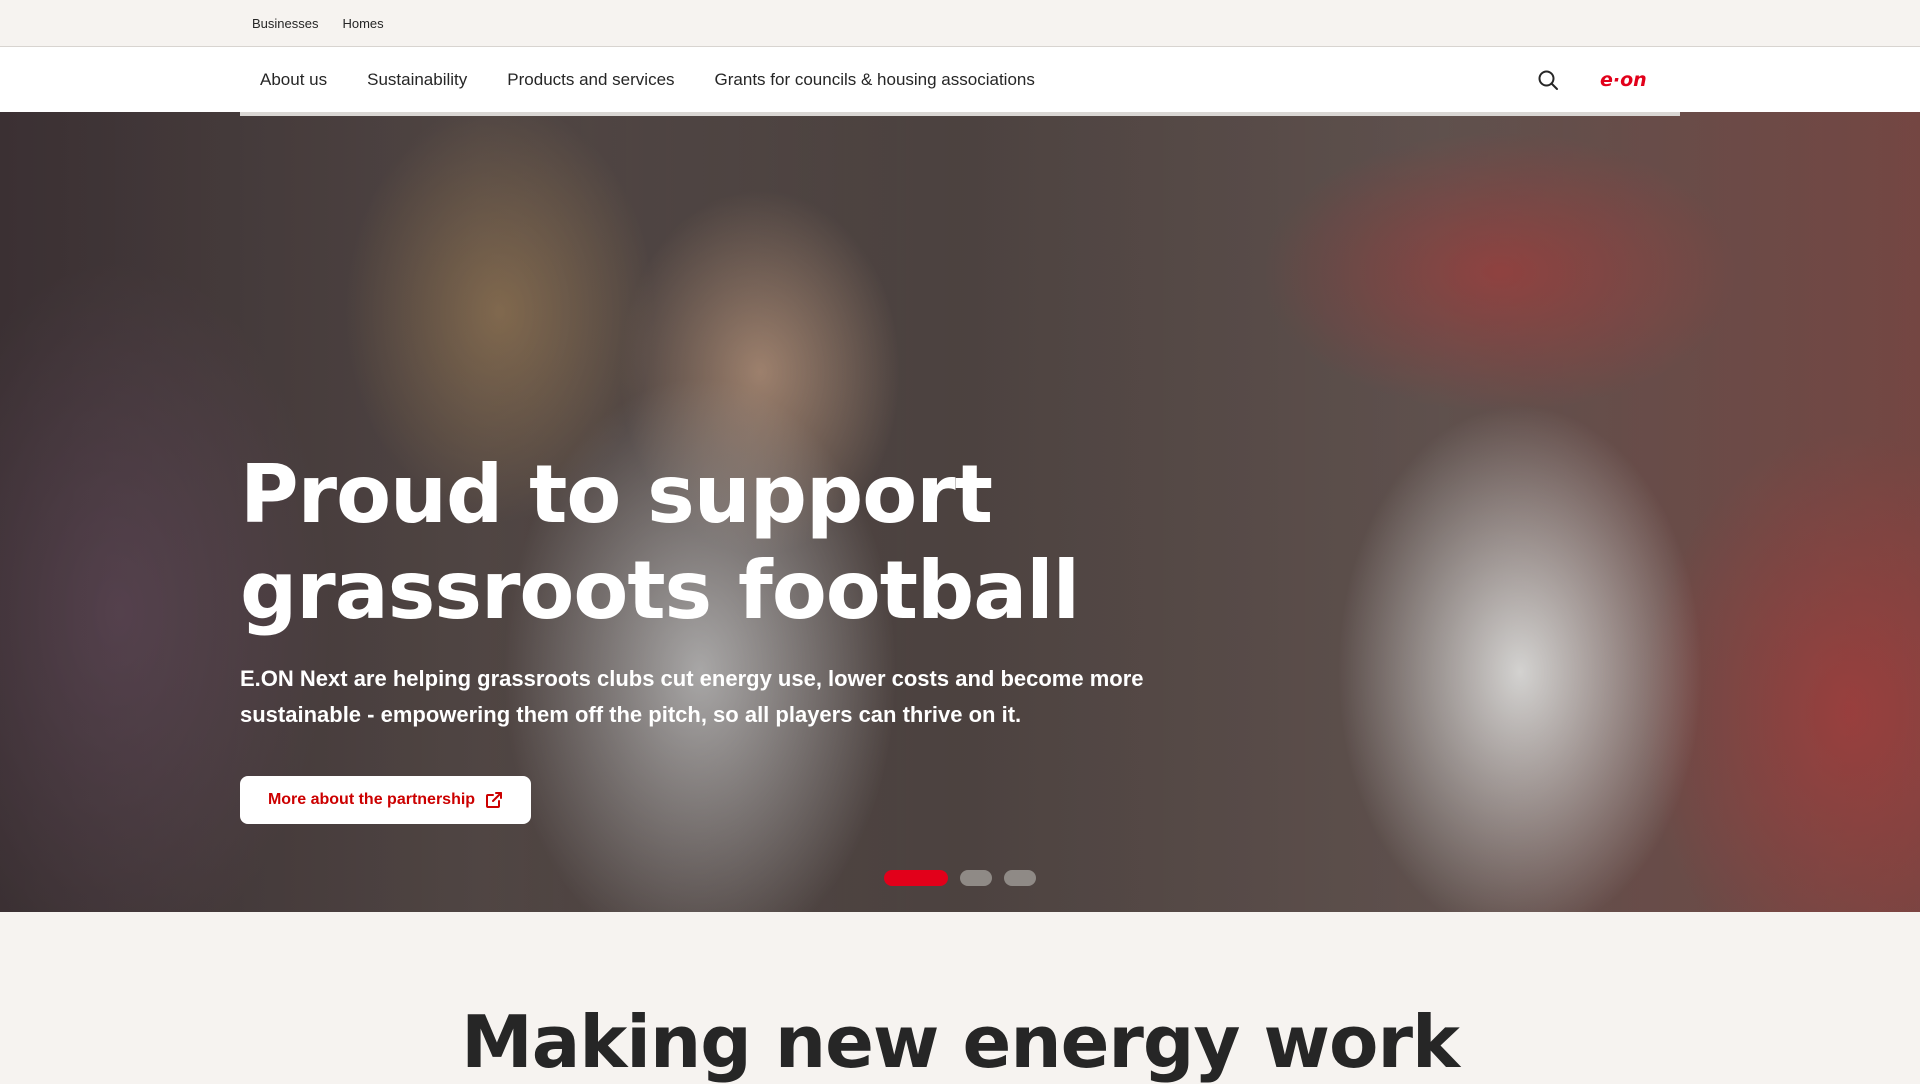 This screenshot has height=1084, width=1920. I want to click on hero-title: Proud to support grassroots football, so click(740, 543).